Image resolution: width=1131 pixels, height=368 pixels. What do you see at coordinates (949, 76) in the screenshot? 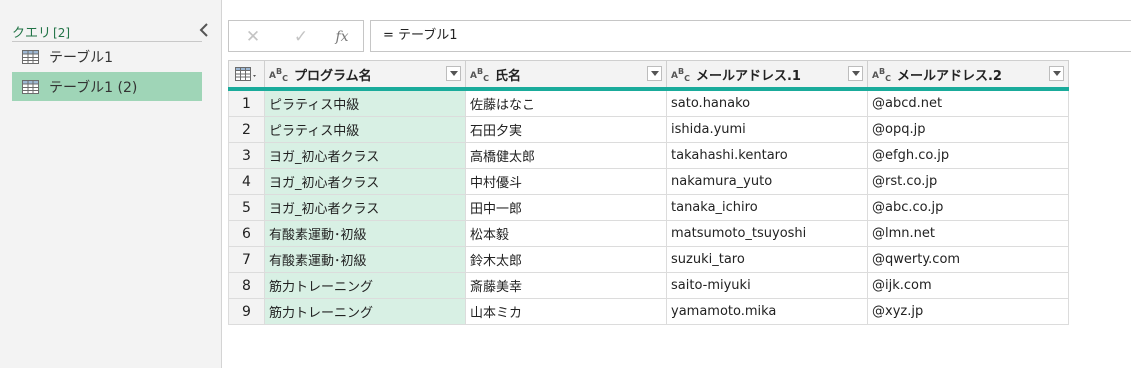
I see `column-header-label: メールアドレス.2` at bounding box center [949, 76].